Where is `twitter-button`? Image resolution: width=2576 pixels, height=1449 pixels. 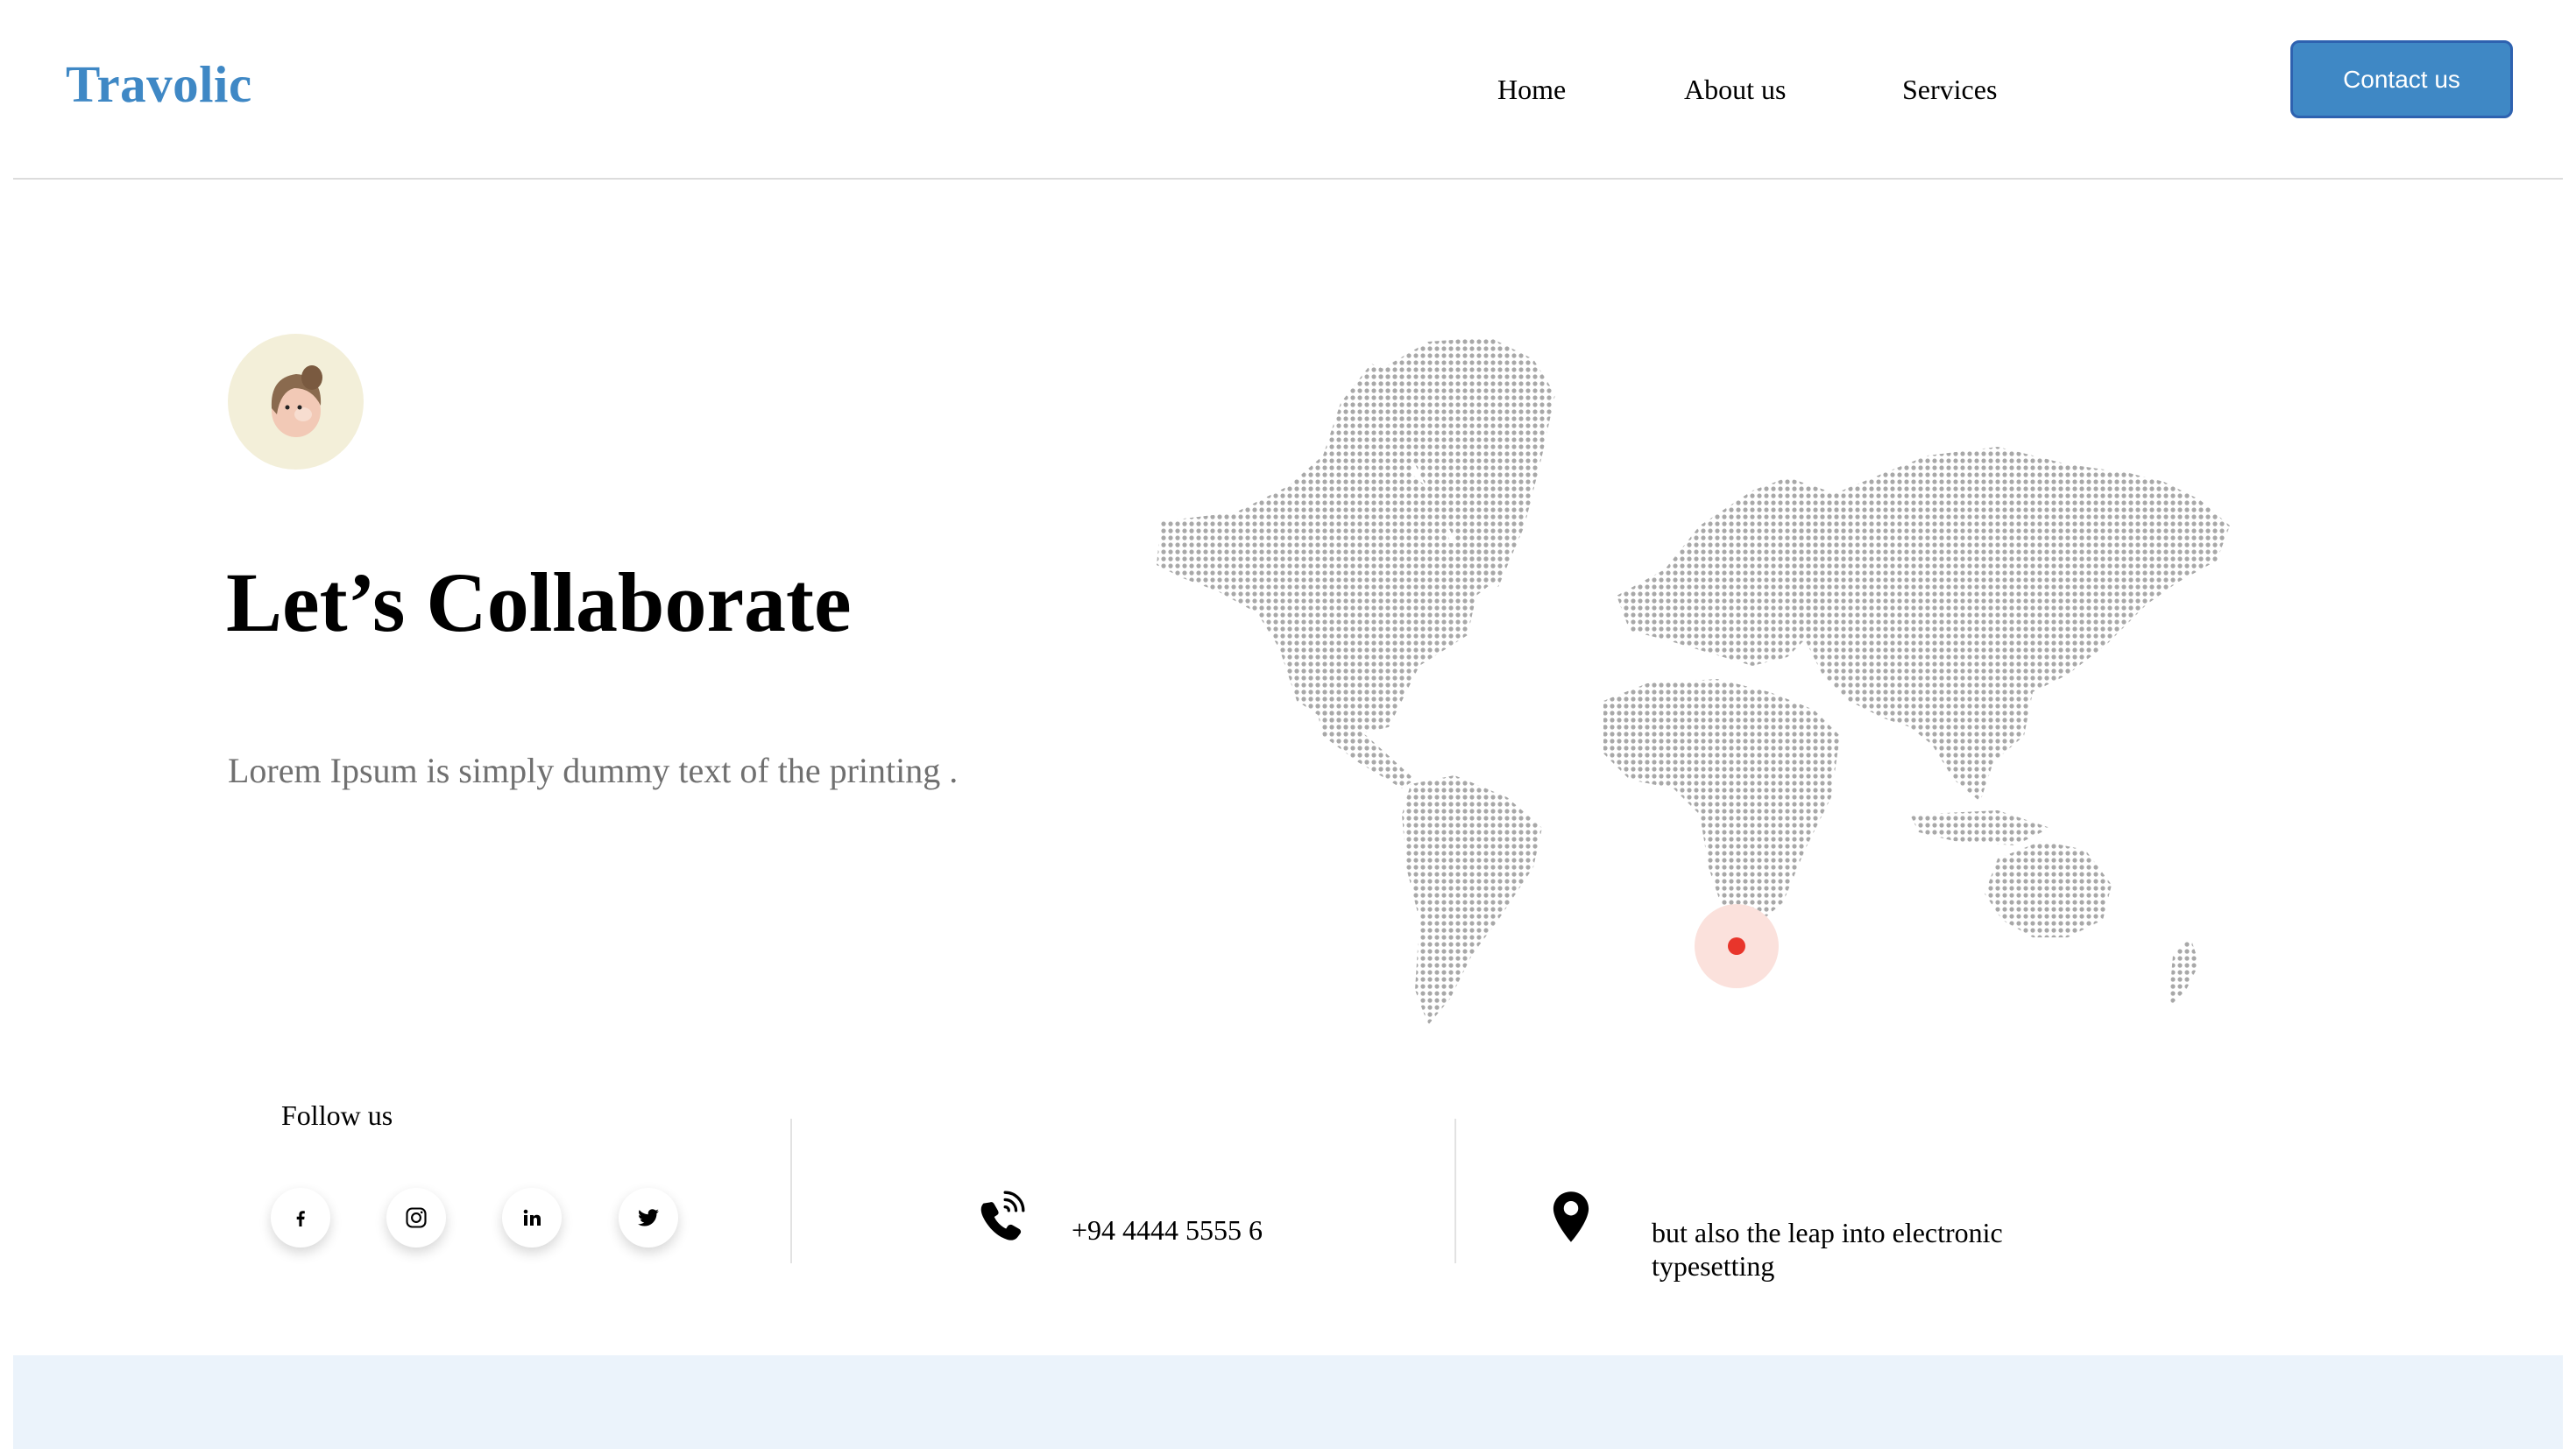
twitter-button is located at coordinates (648, 1218).